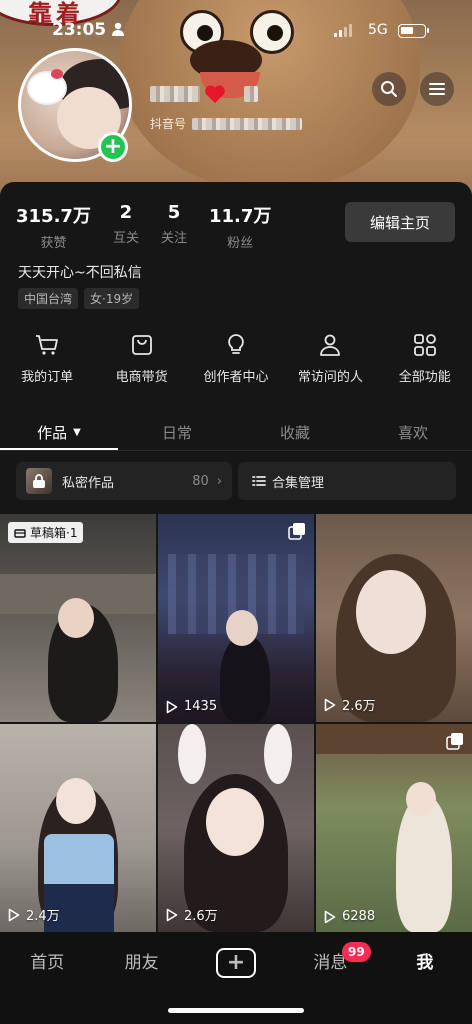 Image resolution: width=472 pixels, height=1024 pixels. What do you see at coordinates (272, 32) in the screenshot?
I see `cover-eye-right` at bounding box center [272, 32].